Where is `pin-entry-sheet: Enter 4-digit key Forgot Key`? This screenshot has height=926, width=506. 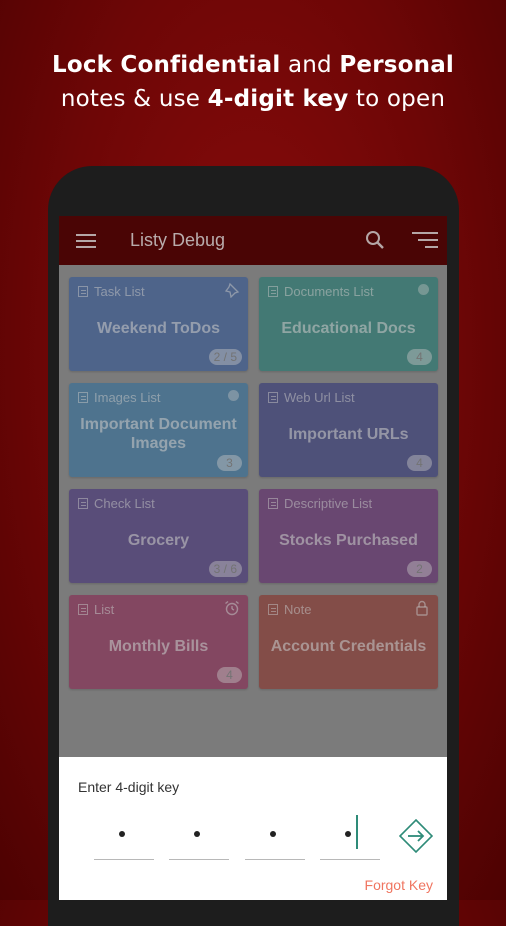 pin-entry-sheet: Enter 4-digit key Forgot Key is located at coordinates (253, 828).